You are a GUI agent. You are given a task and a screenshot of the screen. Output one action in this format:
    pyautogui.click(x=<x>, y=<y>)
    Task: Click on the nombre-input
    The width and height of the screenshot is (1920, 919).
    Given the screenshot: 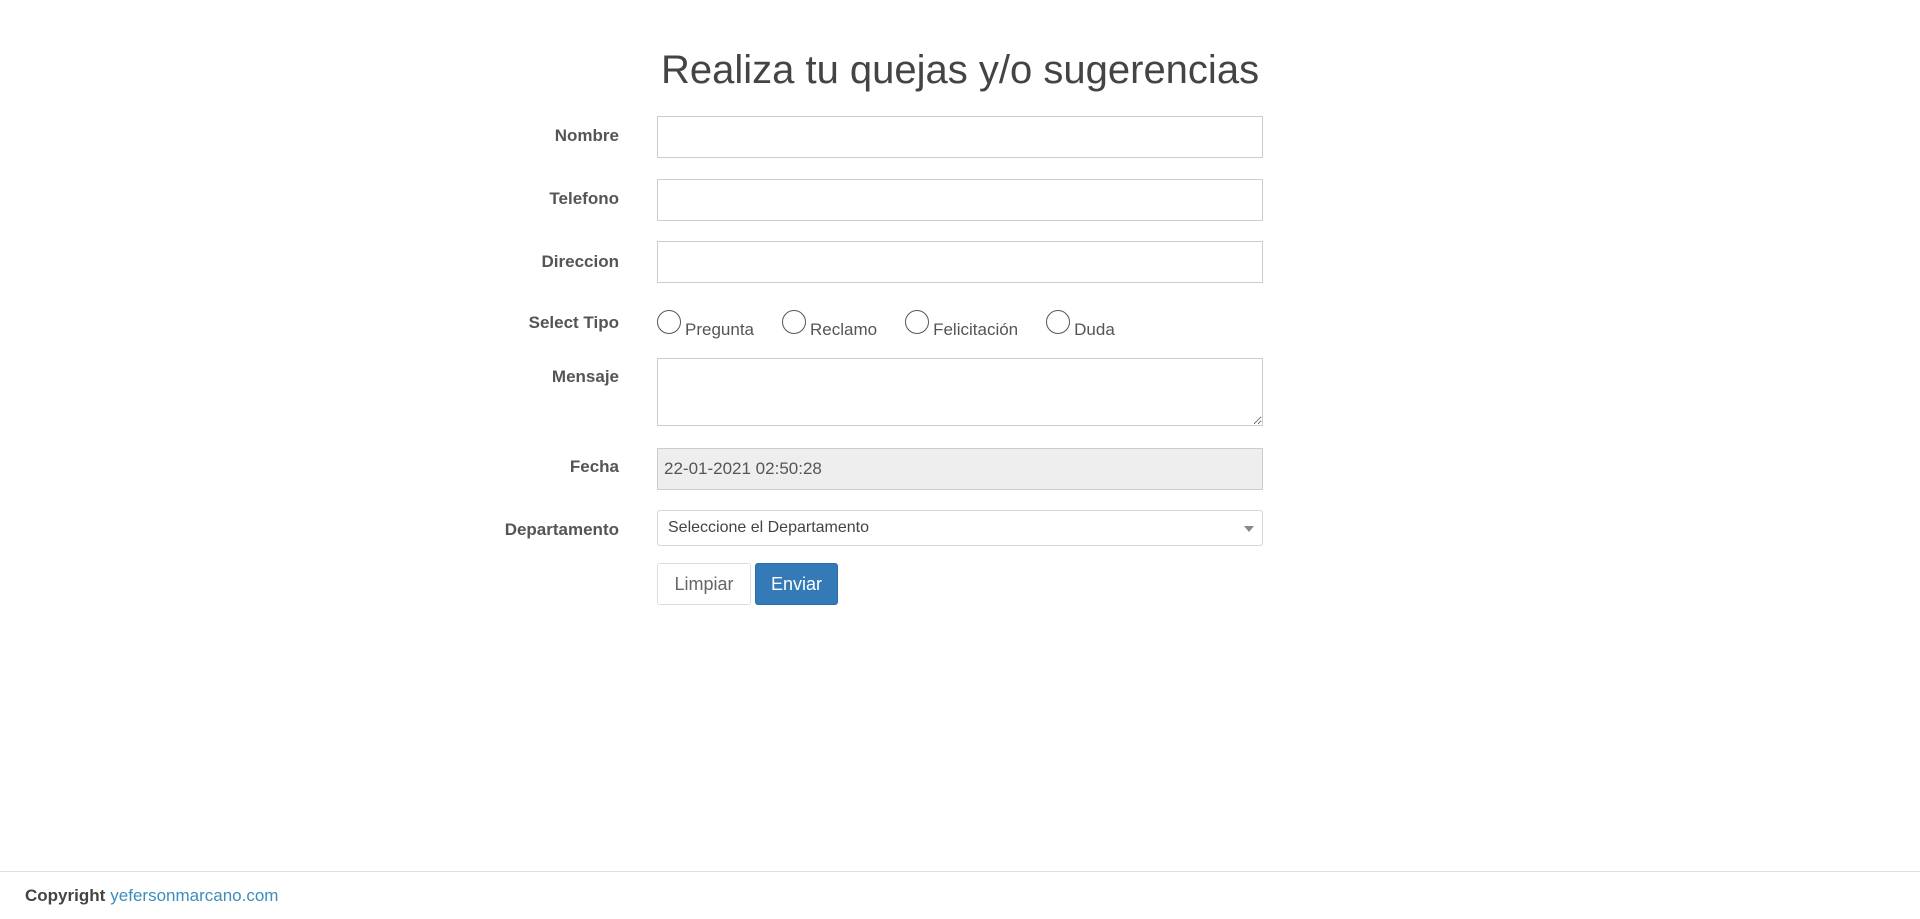 What is the action you would take?
    pyautogui.click(x=960, y=137)
    